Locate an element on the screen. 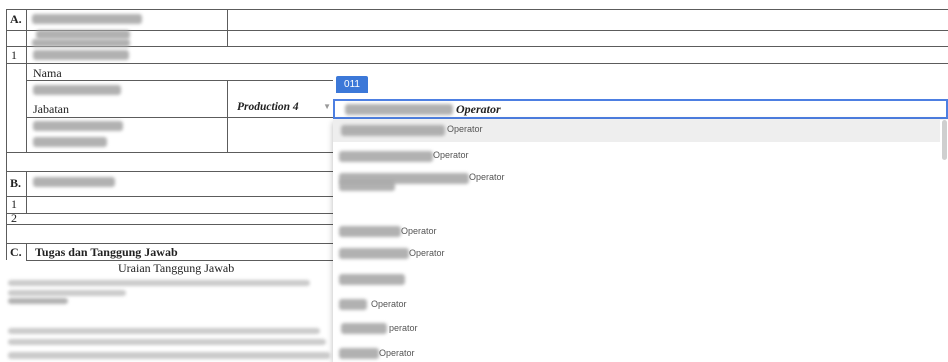  cell-editor-value: Operator is located at coordinates (478, 109).